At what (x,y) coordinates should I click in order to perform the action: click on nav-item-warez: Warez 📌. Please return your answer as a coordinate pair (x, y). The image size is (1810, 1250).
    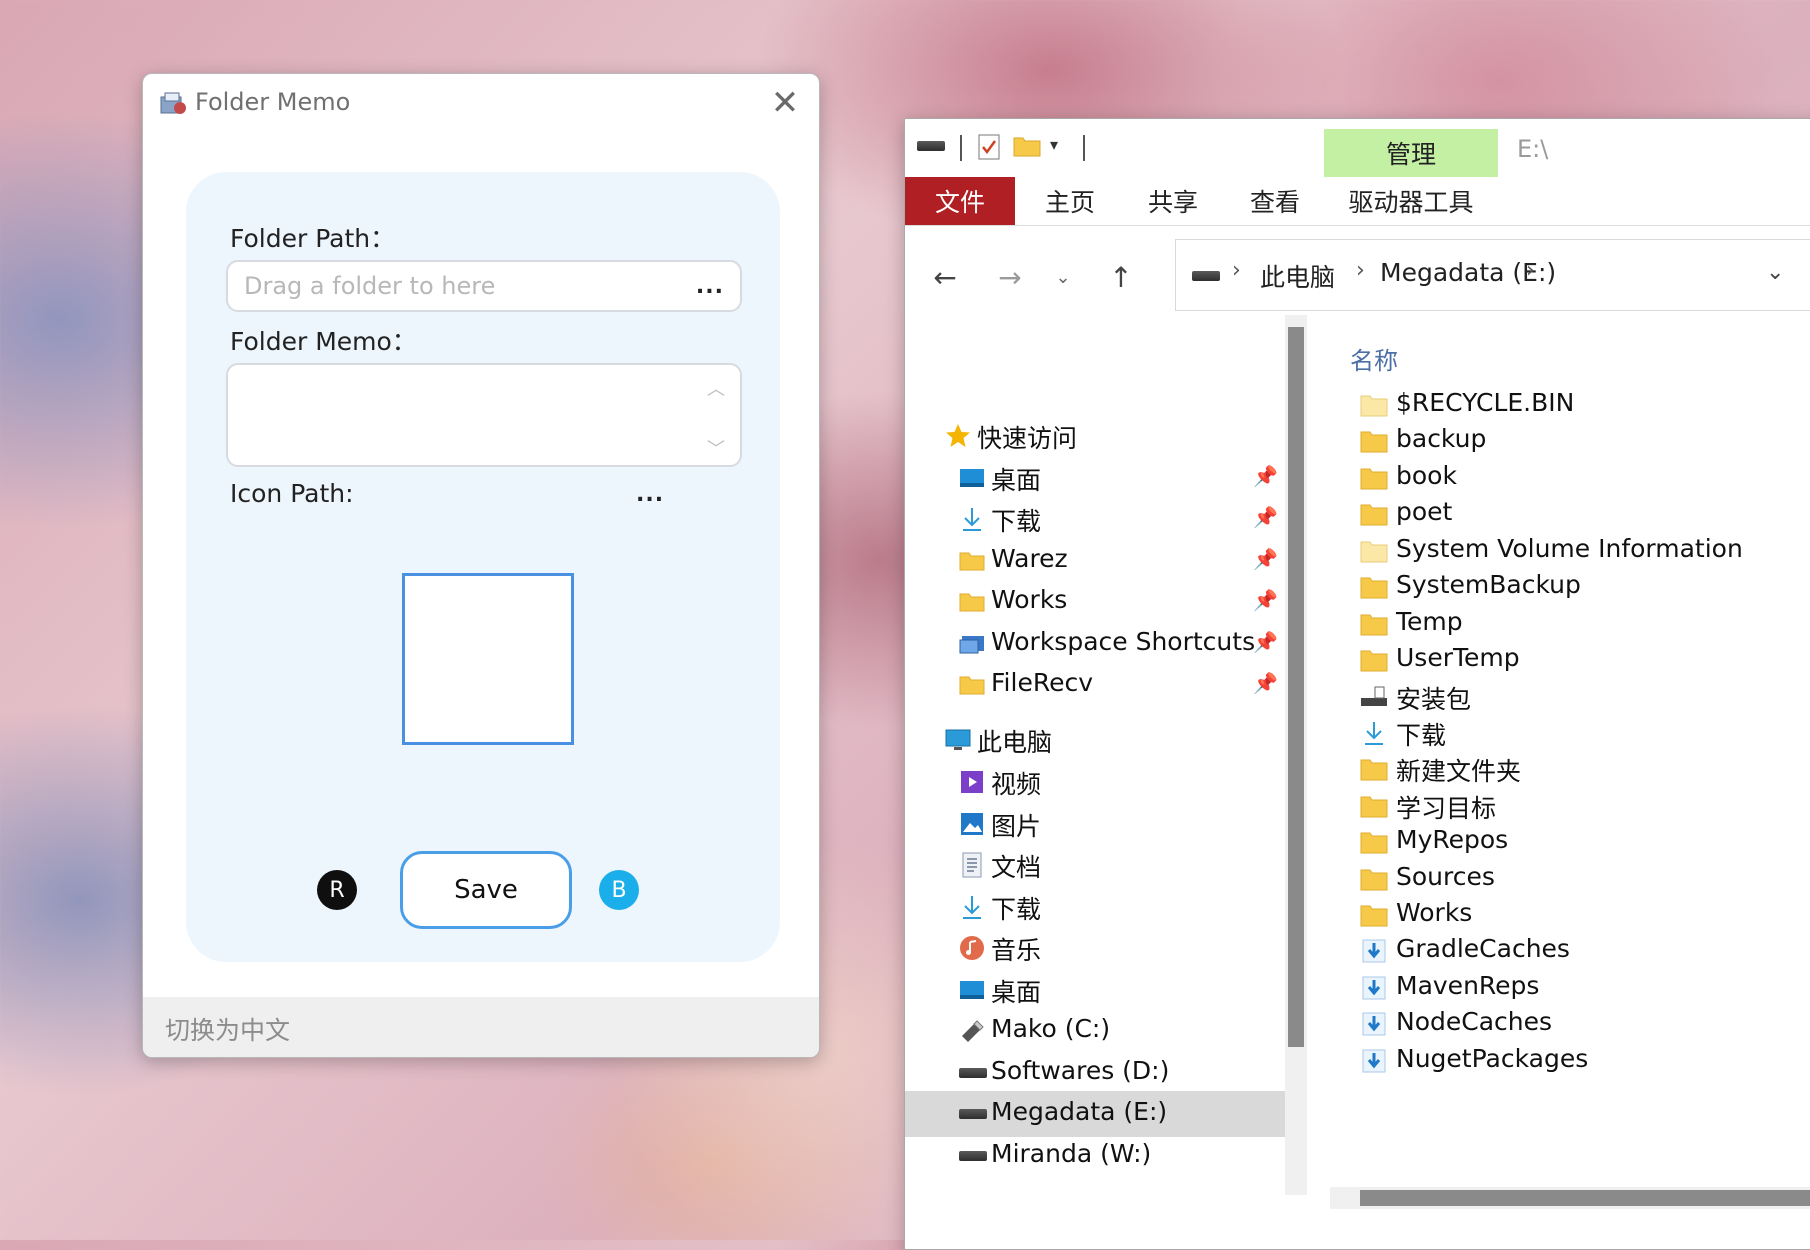
    Looking at the image, I should click on (1095, 561).